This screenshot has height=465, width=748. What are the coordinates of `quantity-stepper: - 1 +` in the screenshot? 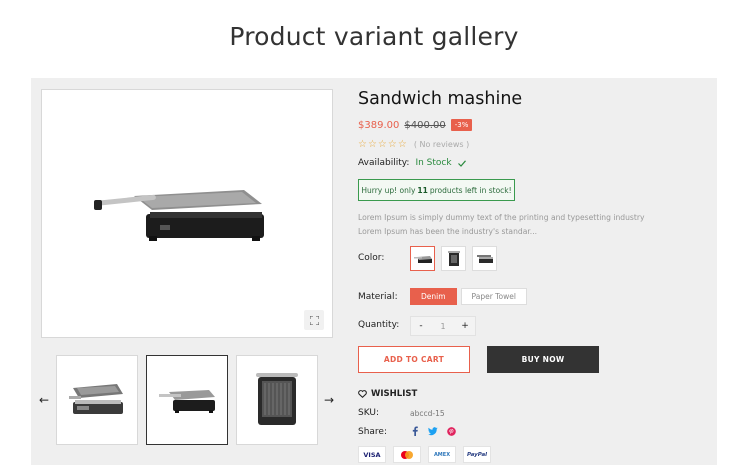 It's located at (443, 326).